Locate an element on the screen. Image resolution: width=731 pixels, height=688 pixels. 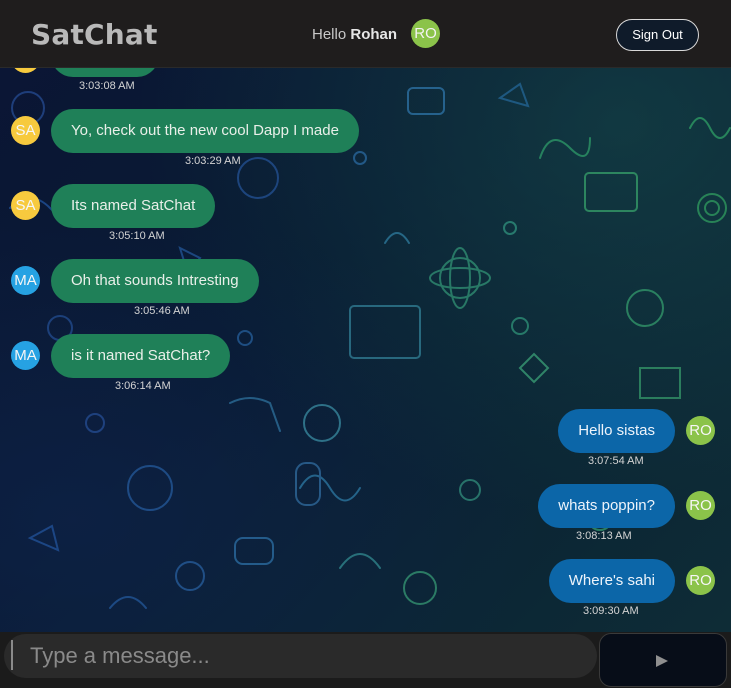
send-button is located at coordinates (663, 660).